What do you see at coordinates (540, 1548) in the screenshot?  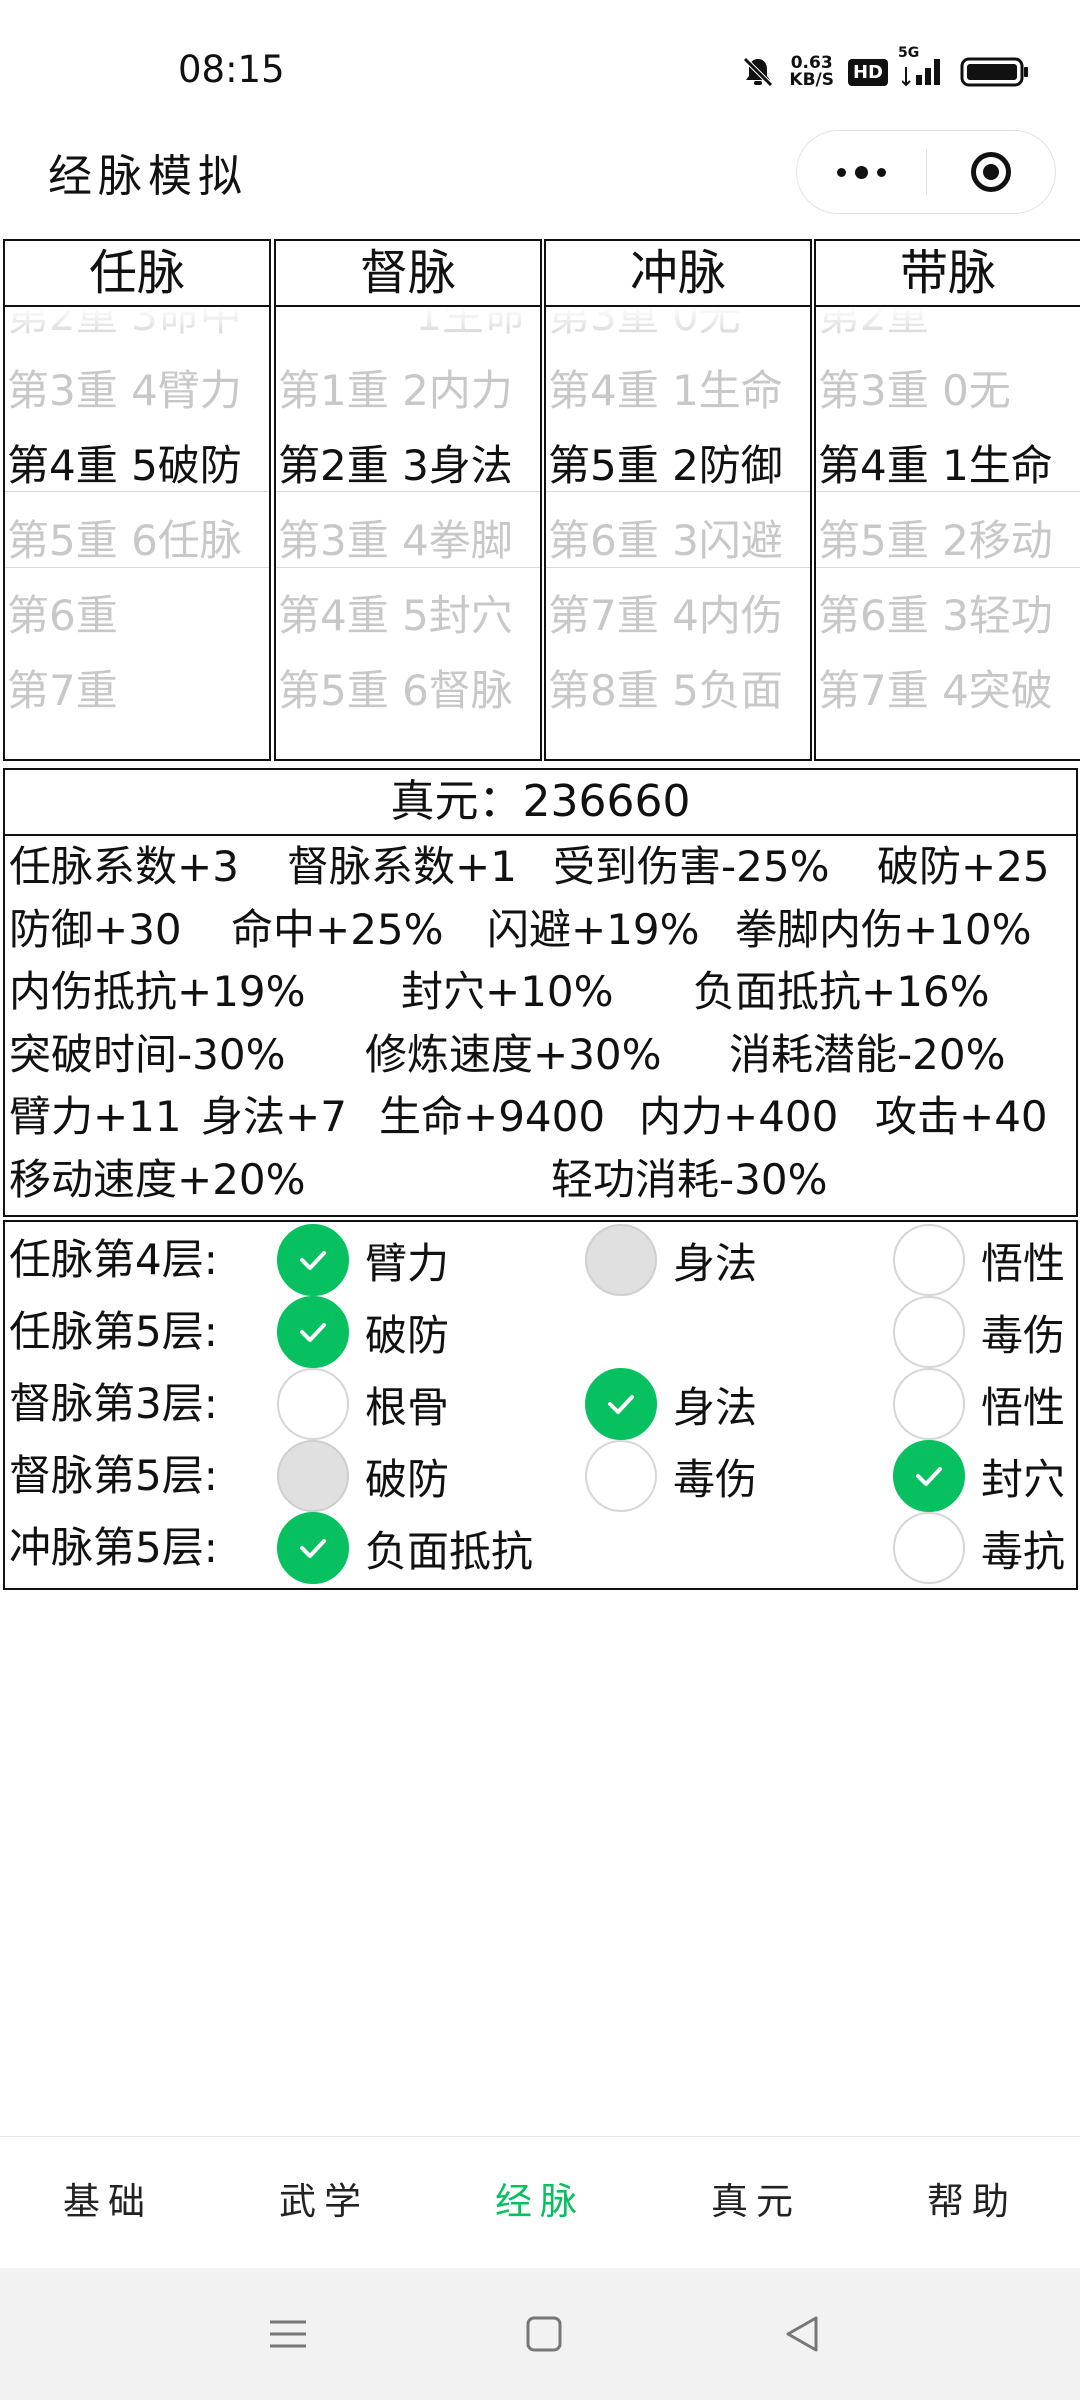 I see `layer-option-row: 冲脉第5层: 负面抵抗 毒抗` at bounding box center [540, 1548].